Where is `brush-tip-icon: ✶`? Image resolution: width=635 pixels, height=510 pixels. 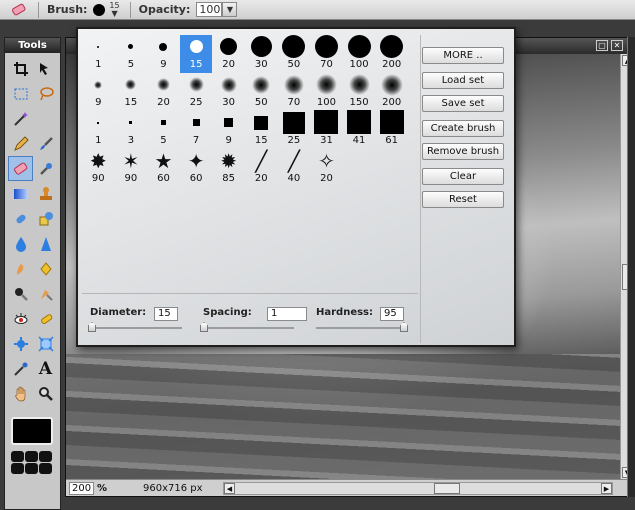 brush-tip-icon: ✶ is located at coordinates (131, 160).